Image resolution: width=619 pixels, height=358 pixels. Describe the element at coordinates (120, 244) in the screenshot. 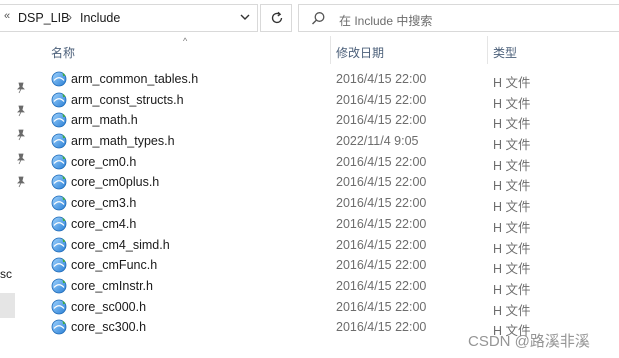

I see `file-name: core_cm4_simd.h` at that location.